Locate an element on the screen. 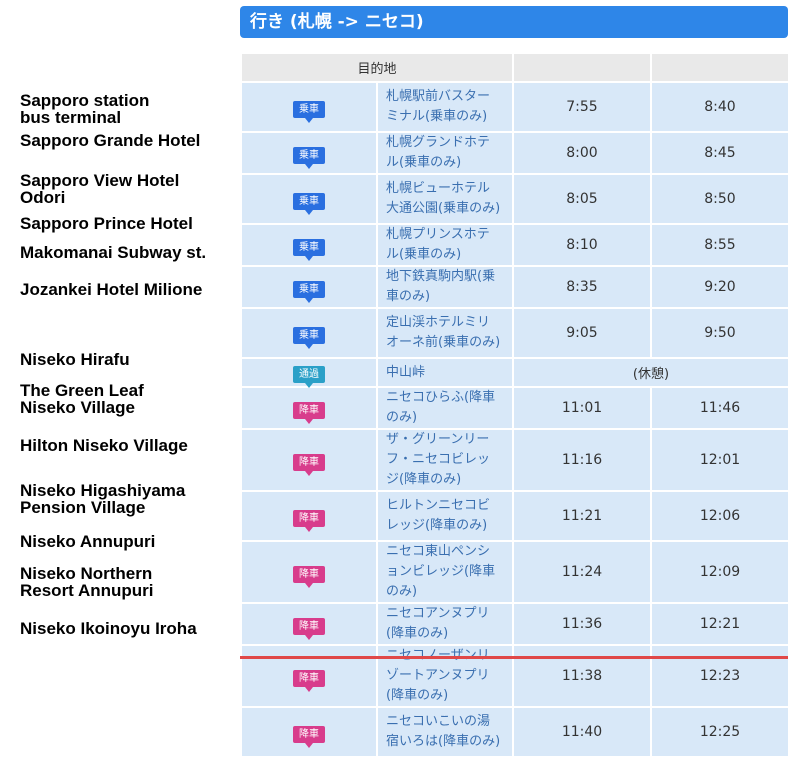  stop-name-jp: 札幌プリンスホテル(乗車のみ) is located at coordinates (445, 245).